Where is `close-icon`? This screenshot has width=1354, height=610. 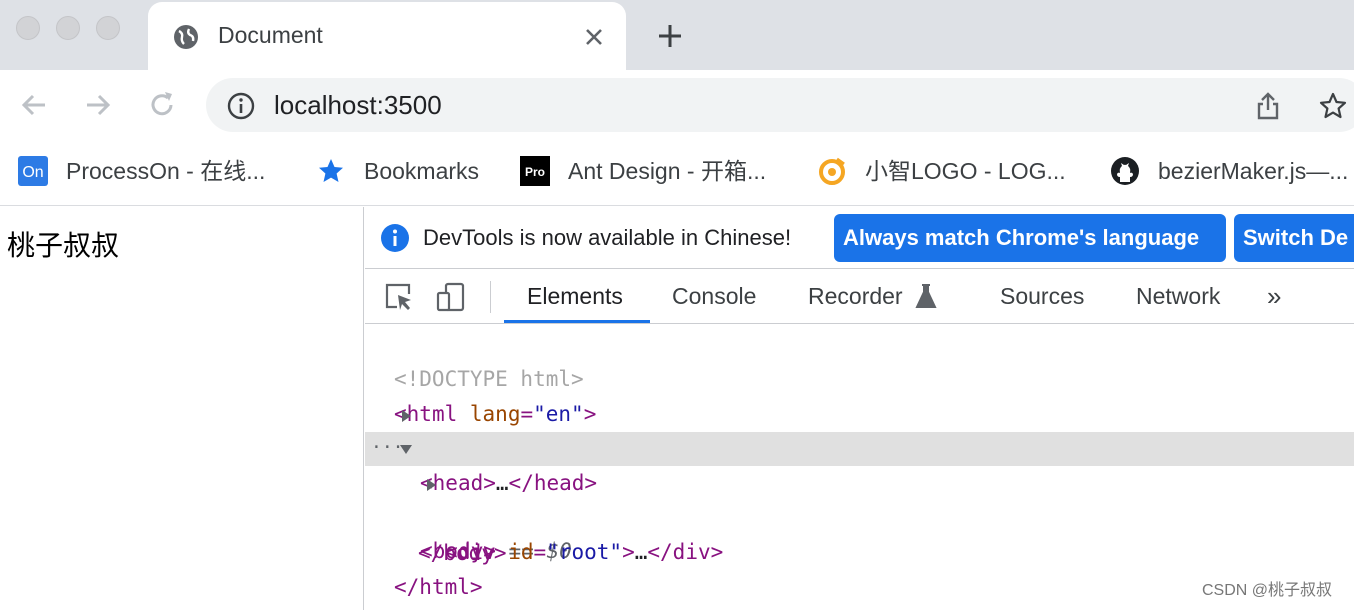
close-icon is located at coordinates (594, 37).